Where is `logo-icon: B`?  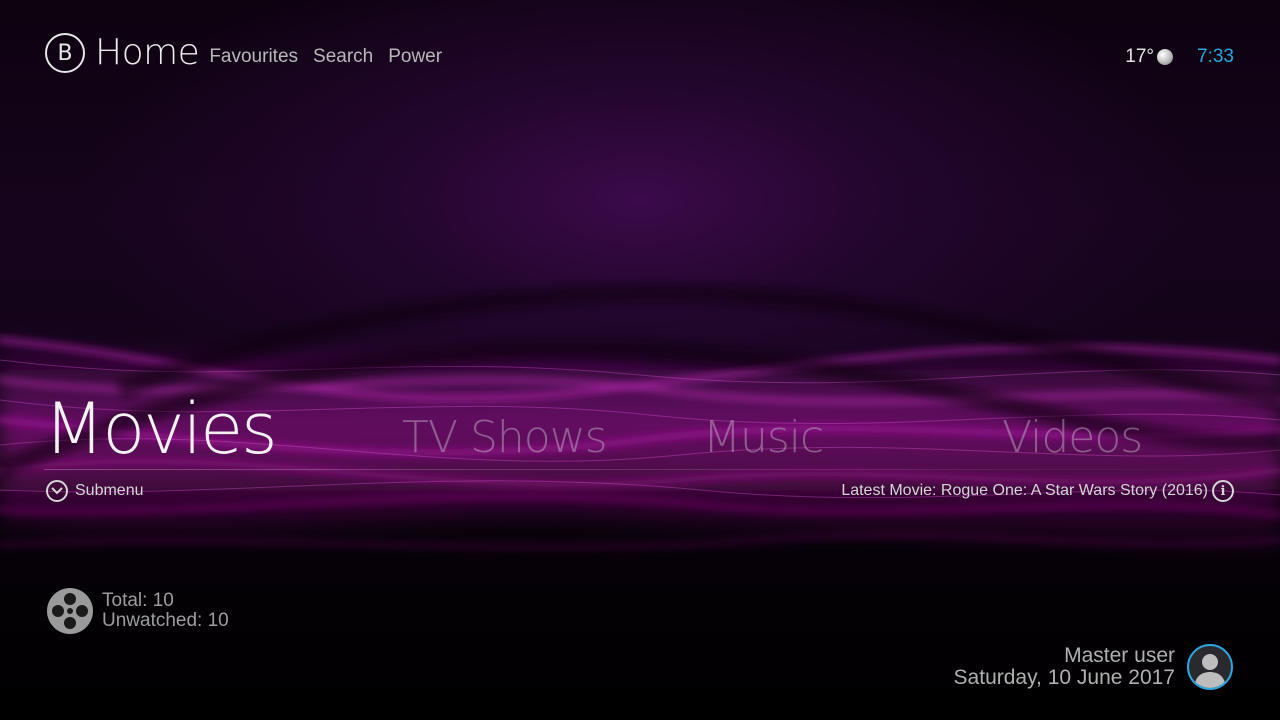 logo-icon: B is located at coordinates (65, 53).